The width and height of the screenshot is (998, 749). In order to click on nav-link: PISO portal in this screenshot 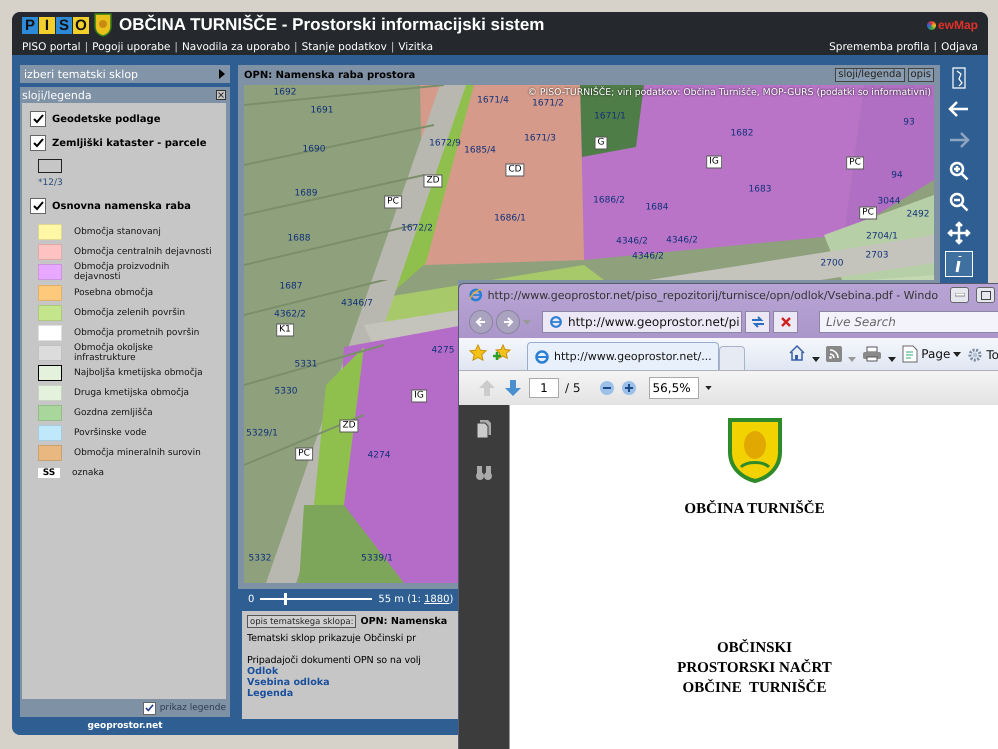, I will do `click(51, 46)`.